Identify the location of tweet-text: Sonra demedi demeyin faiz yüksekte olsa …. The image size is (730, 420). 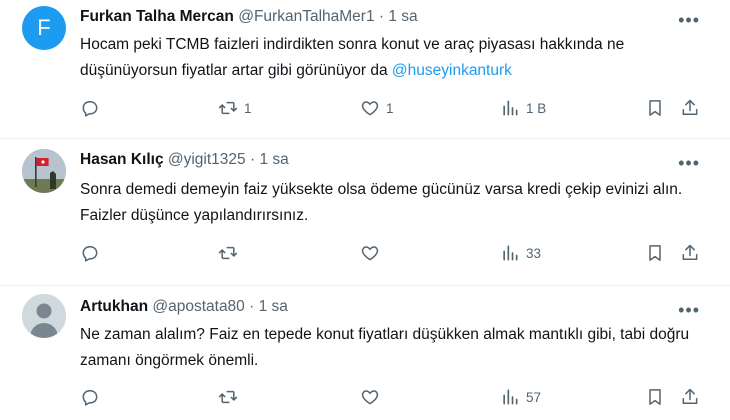
(381, 202).